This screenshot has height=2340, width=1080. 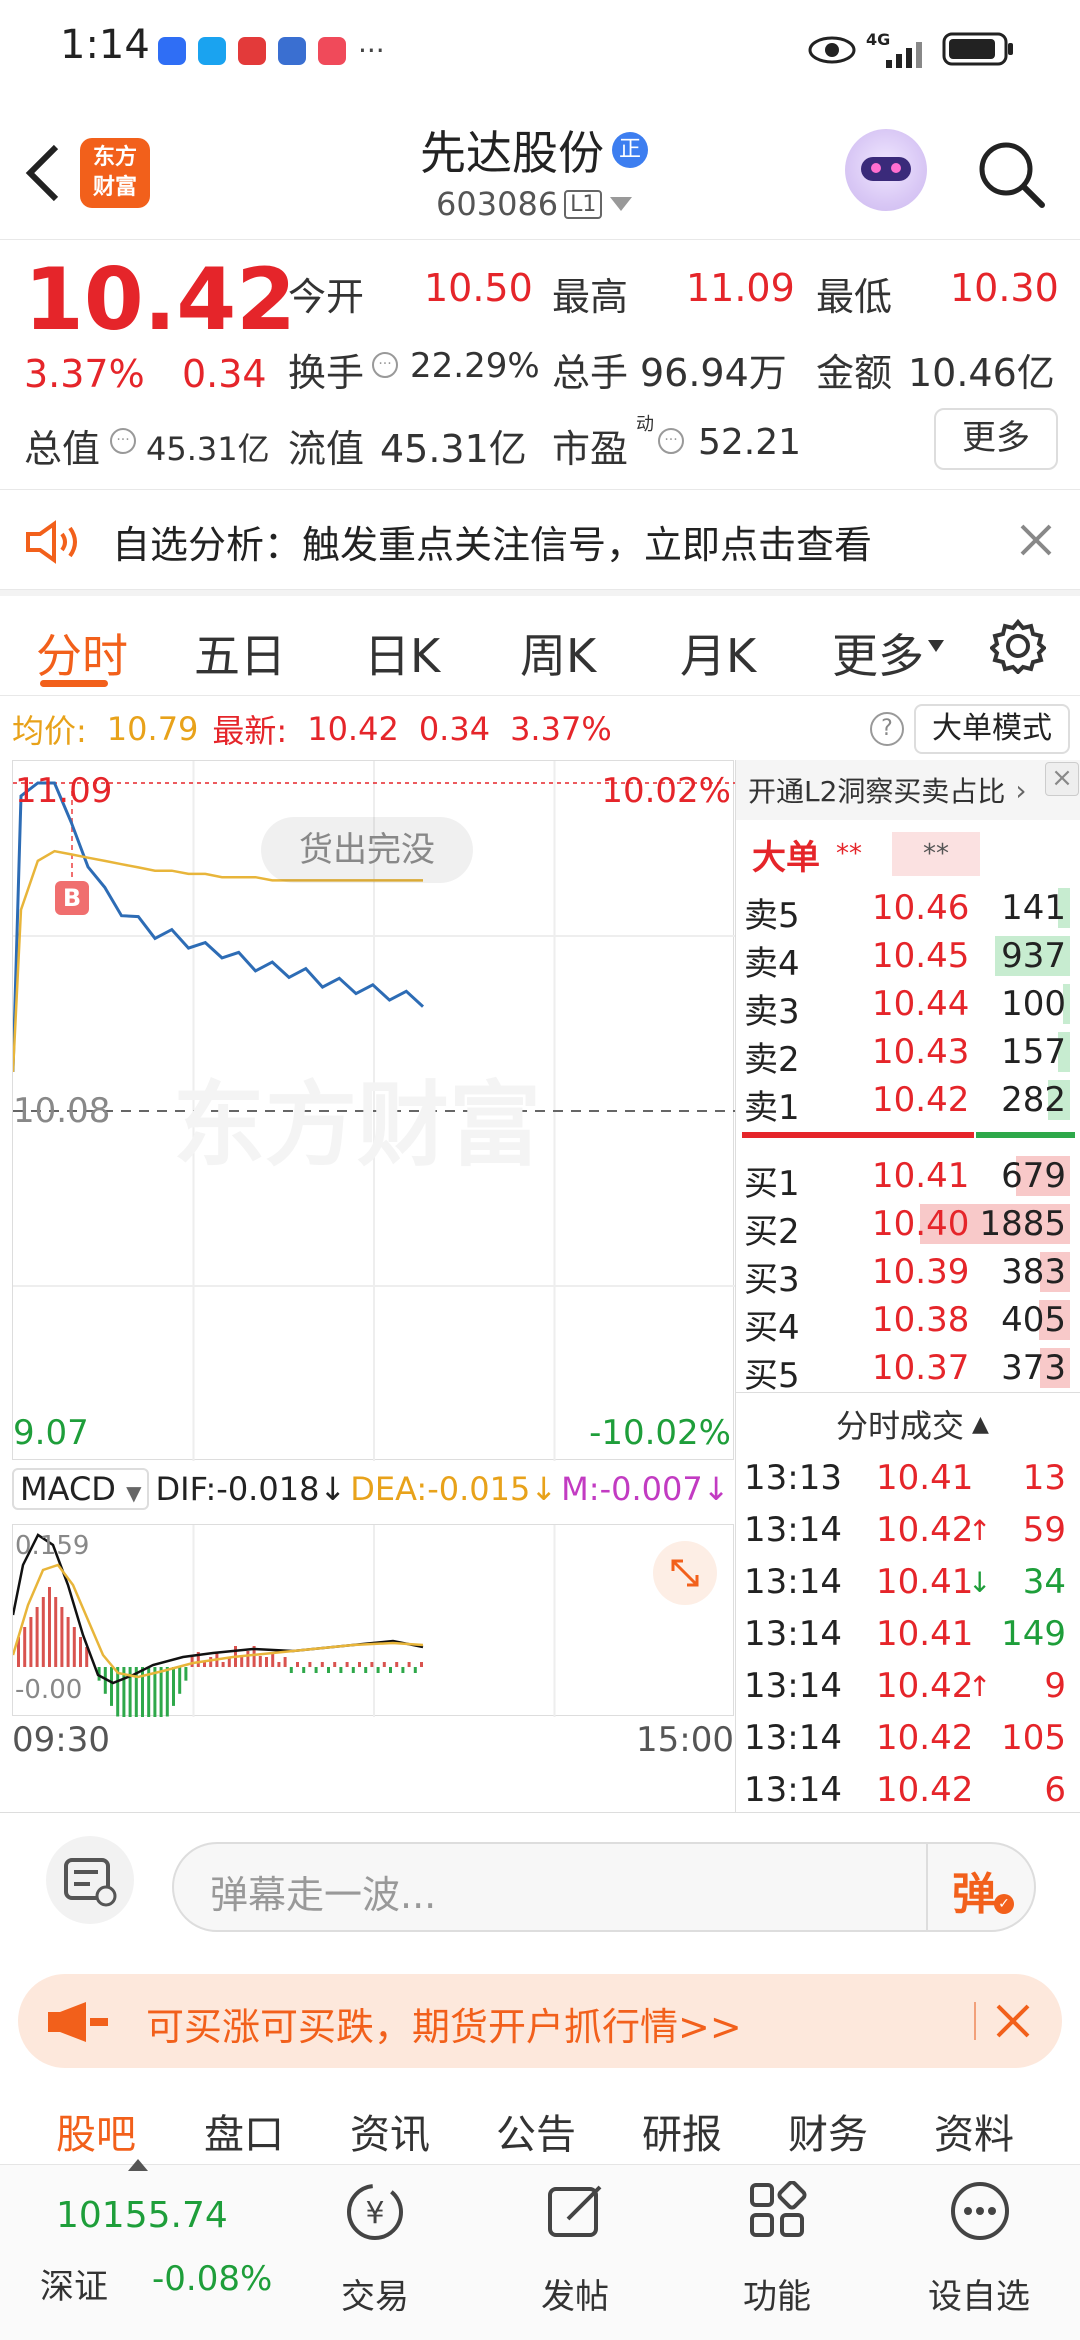 What do you see at coordinates (906, 1582) in the screenshot?
I see `tick-row: 13:14 10.41 ↓ 34` at bounding box center [906, 1582].